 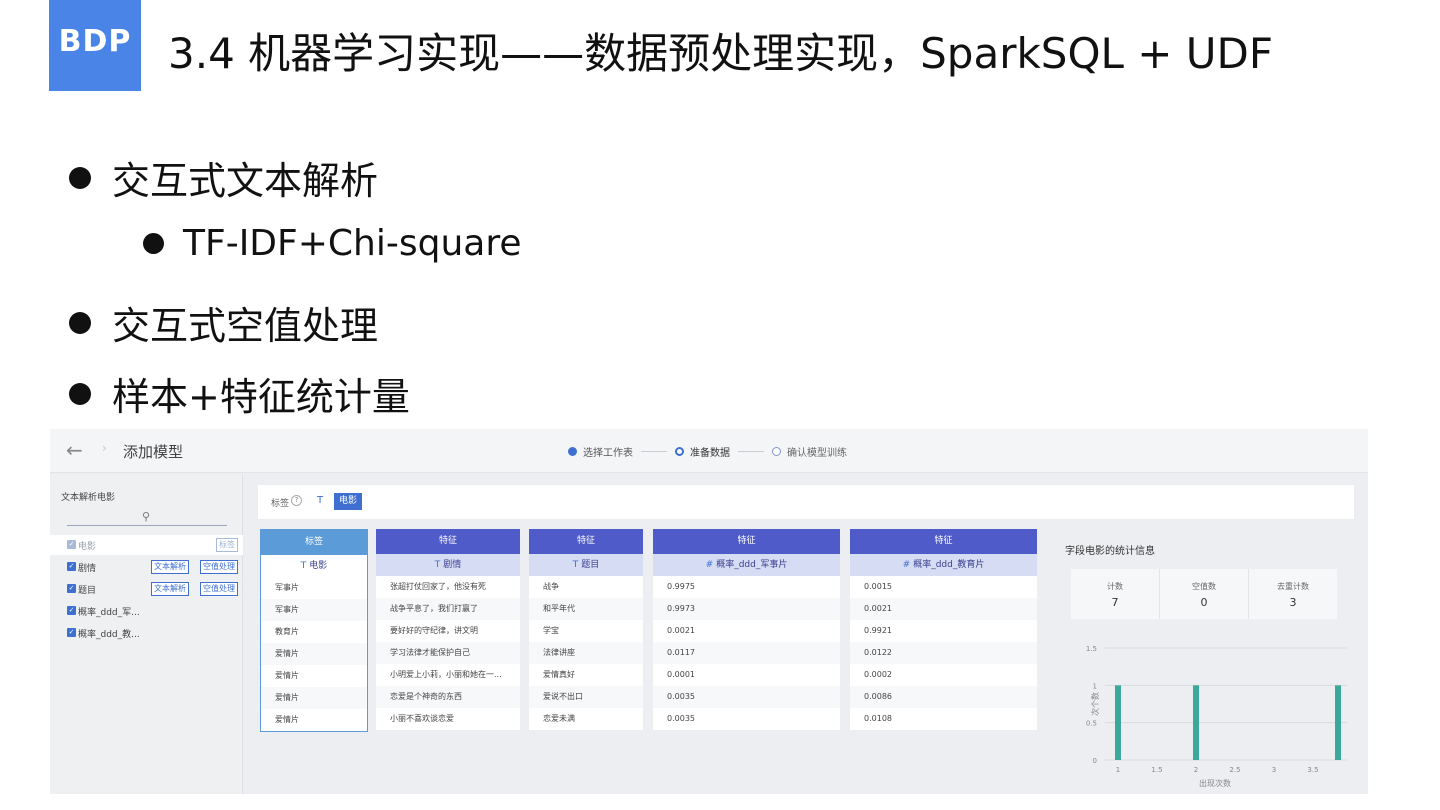 I want to click on back-arrow-icon: ←, so click(x=74, y=450).